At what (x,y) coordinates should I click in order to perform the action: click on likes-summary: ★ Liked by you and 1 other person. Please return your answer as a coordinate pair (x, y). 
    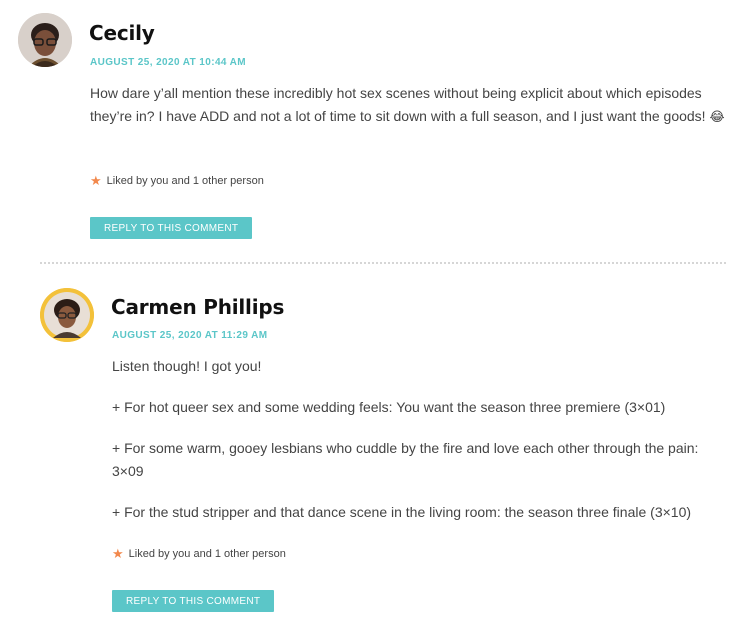
    Looking at the image, I should click on (199, 554).